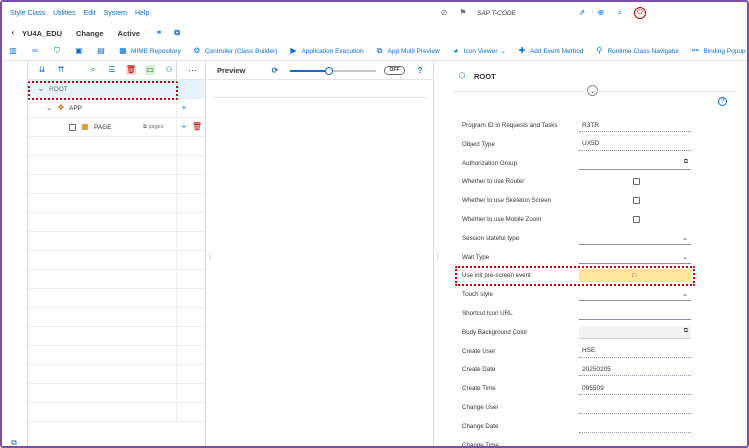 The height and width of the screenshot is (448, 749). Describe the element at coordinates (462, 75) in the screenshot. I see `cube-icon: ⬡` at that location.